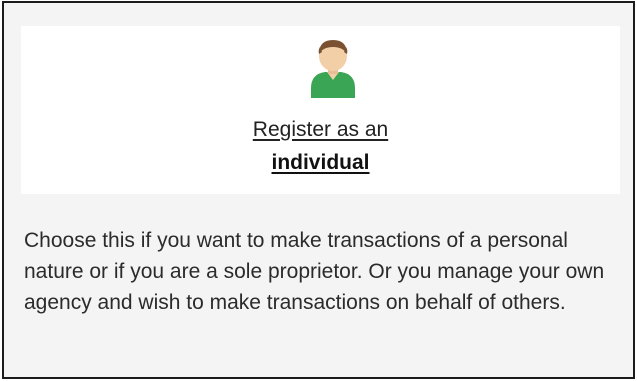 Image resolution: width=637 pixels, height=381 pixels. I want to click on register-link-label: Register as an, so click(320, 130).